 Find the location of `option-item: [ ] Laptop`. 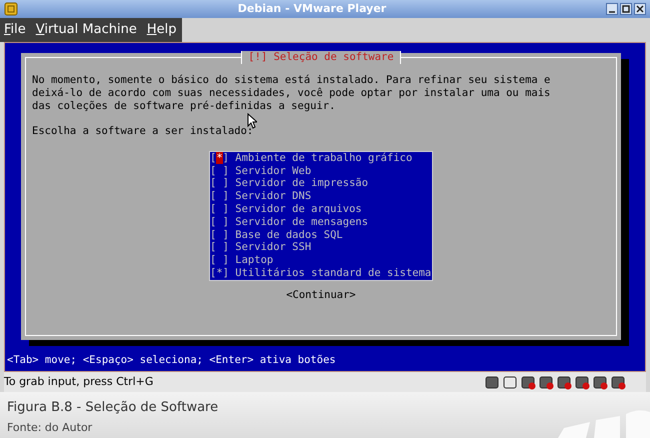

option-item: [ ] Laptop is located at coordinates (321, 260).